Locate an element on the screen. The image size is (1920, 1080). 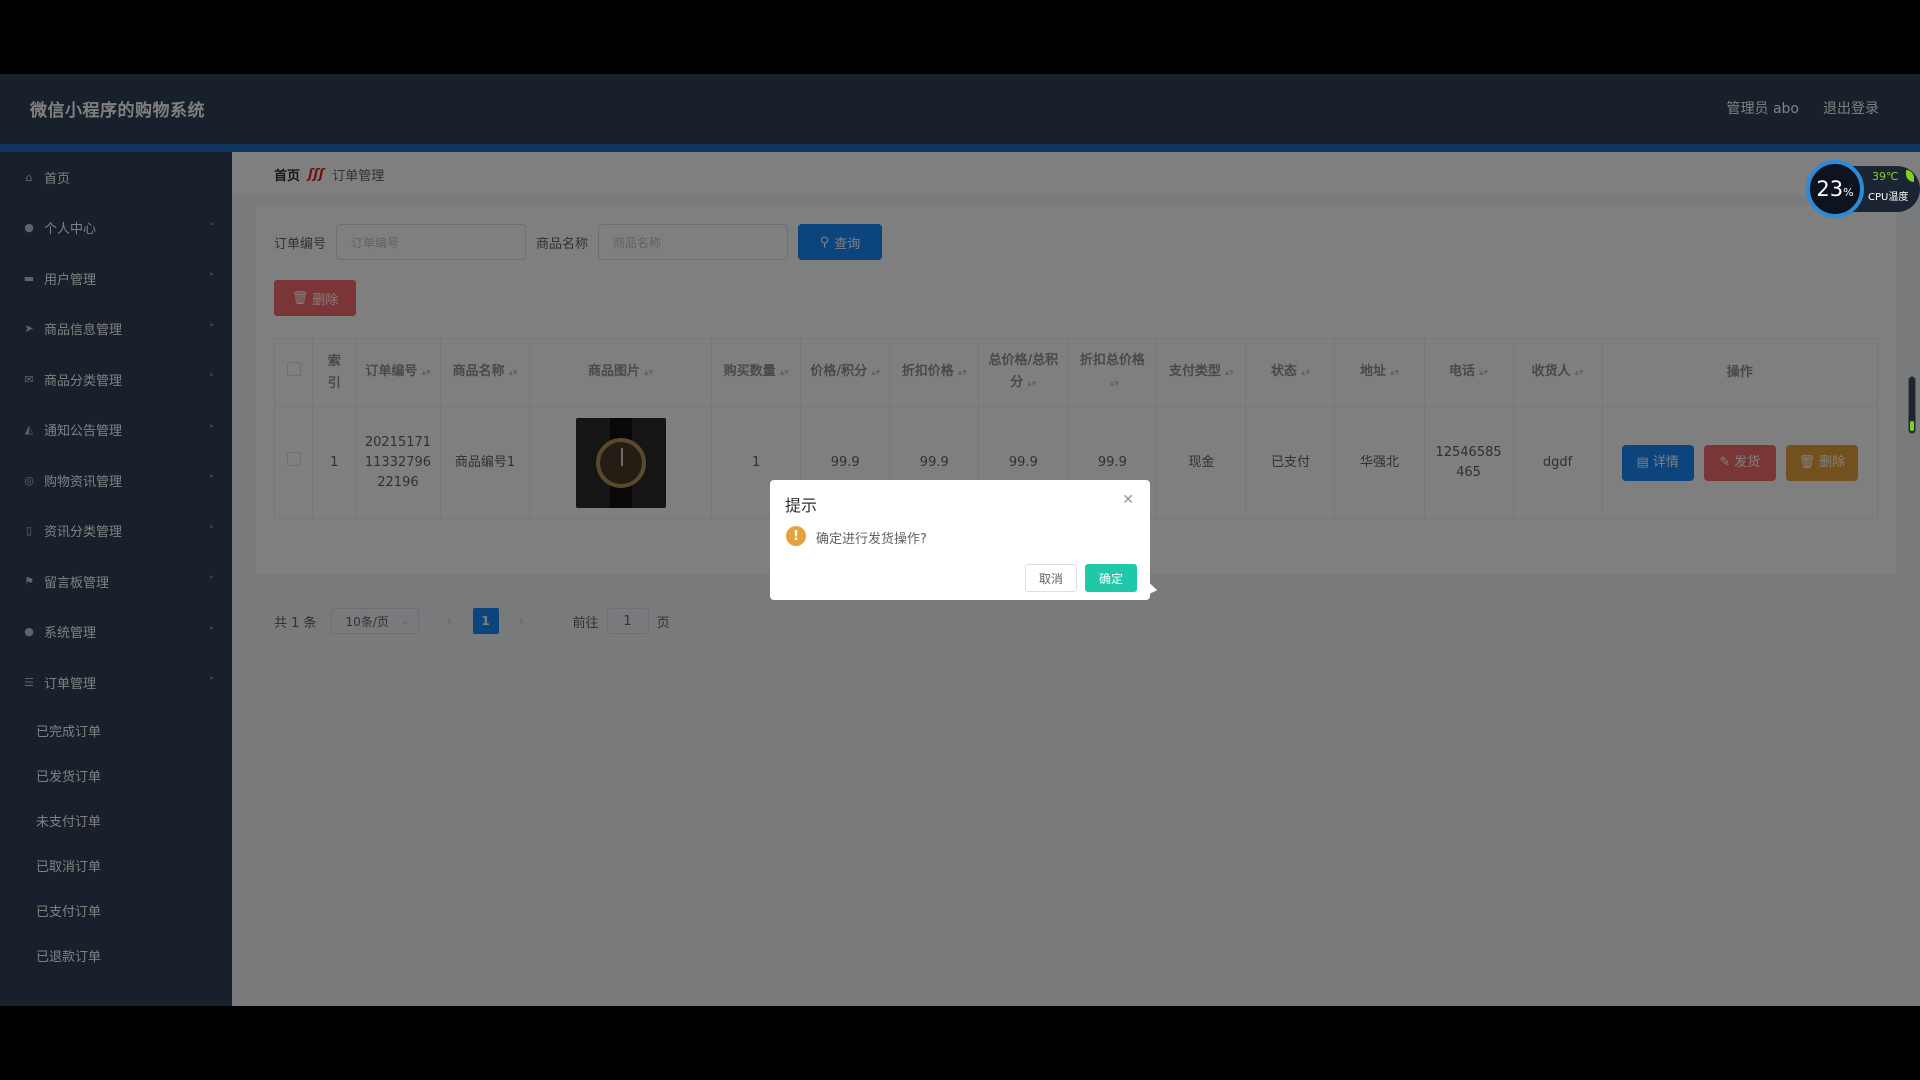
cpu-temp-label: CPU温度 is located at coordinates (1888, 197).